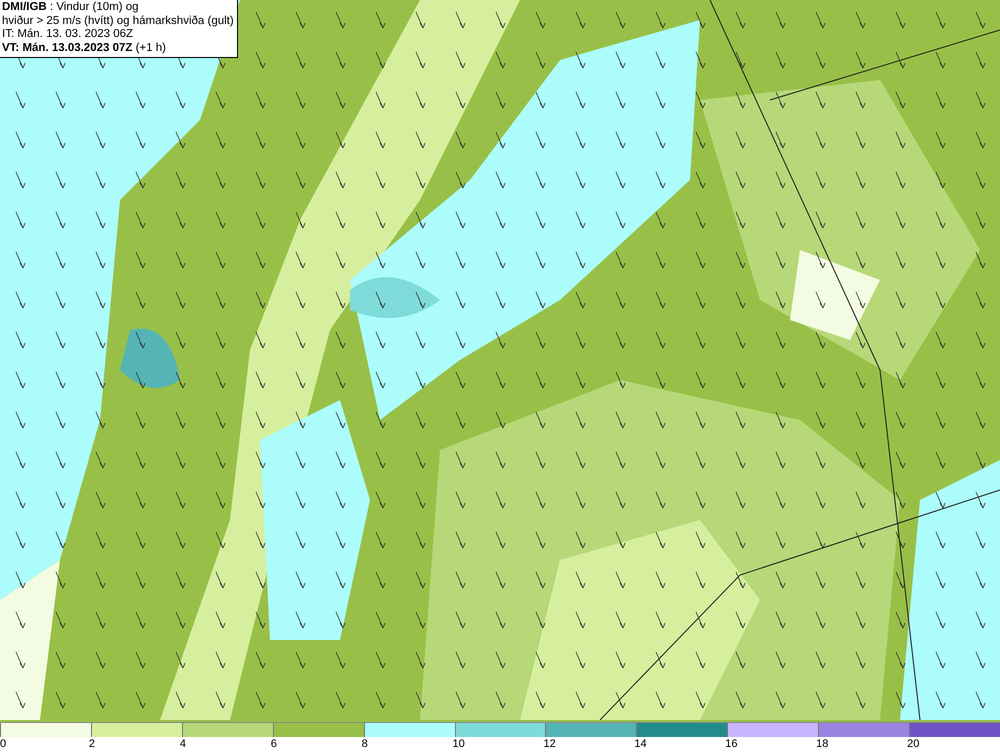  What do you see at coordinates (458, 744) in the screenshot?
I see `legend-label: 10` at bounding box center [458, 744].